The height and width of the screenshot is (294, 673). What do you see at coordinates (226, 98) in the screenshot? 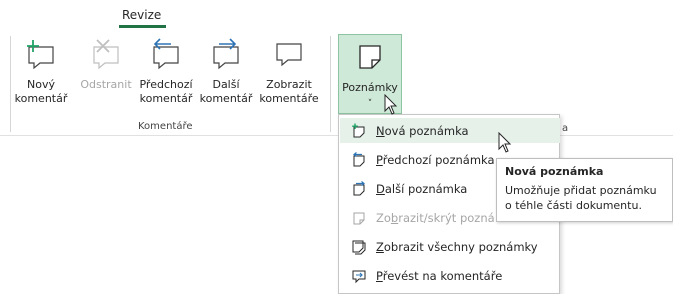
I see `next-comment-label-2: komentář` at bounding box center [226, 98].